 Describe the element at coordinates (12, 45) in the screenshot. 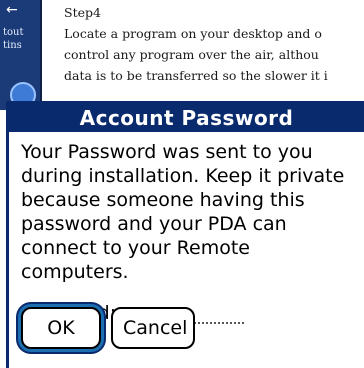

I see `side-text-line: tins` at that location.